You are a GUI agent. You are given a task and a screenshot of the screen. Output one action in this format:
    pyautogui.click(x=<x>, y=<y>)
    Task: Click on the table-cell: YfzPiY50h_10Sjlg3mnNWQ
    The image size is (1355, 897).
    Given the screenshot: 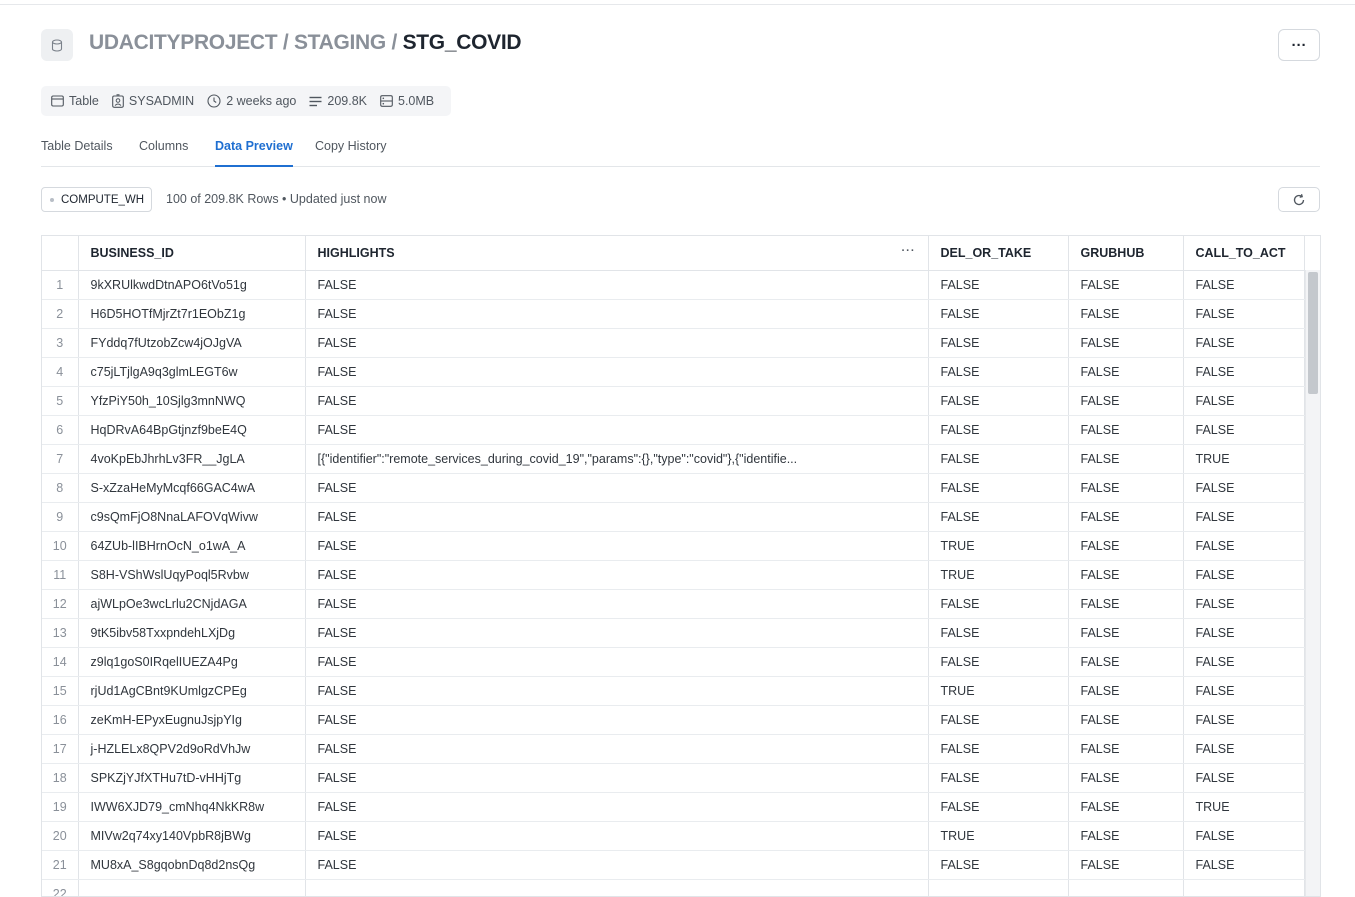 What is the action you would take?
    pyautogui.click(x=191, y=401)
    